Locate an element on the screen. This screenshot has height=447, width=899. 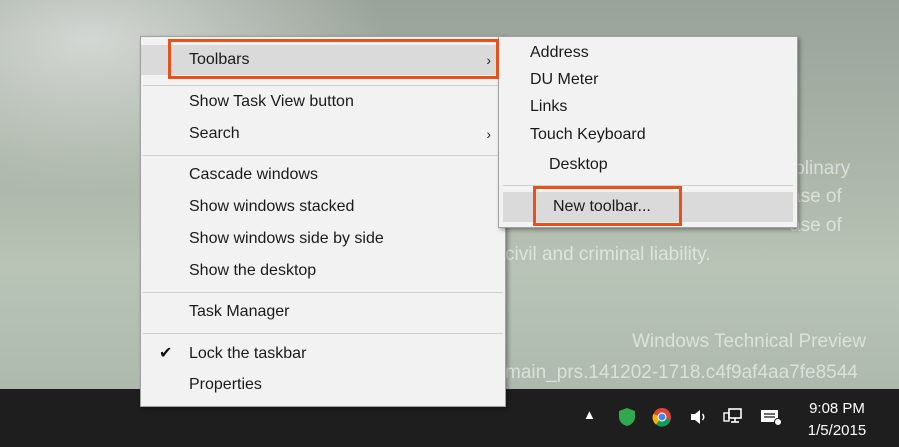
menu-item-properties: Properties is located at coordinates (323, 385).